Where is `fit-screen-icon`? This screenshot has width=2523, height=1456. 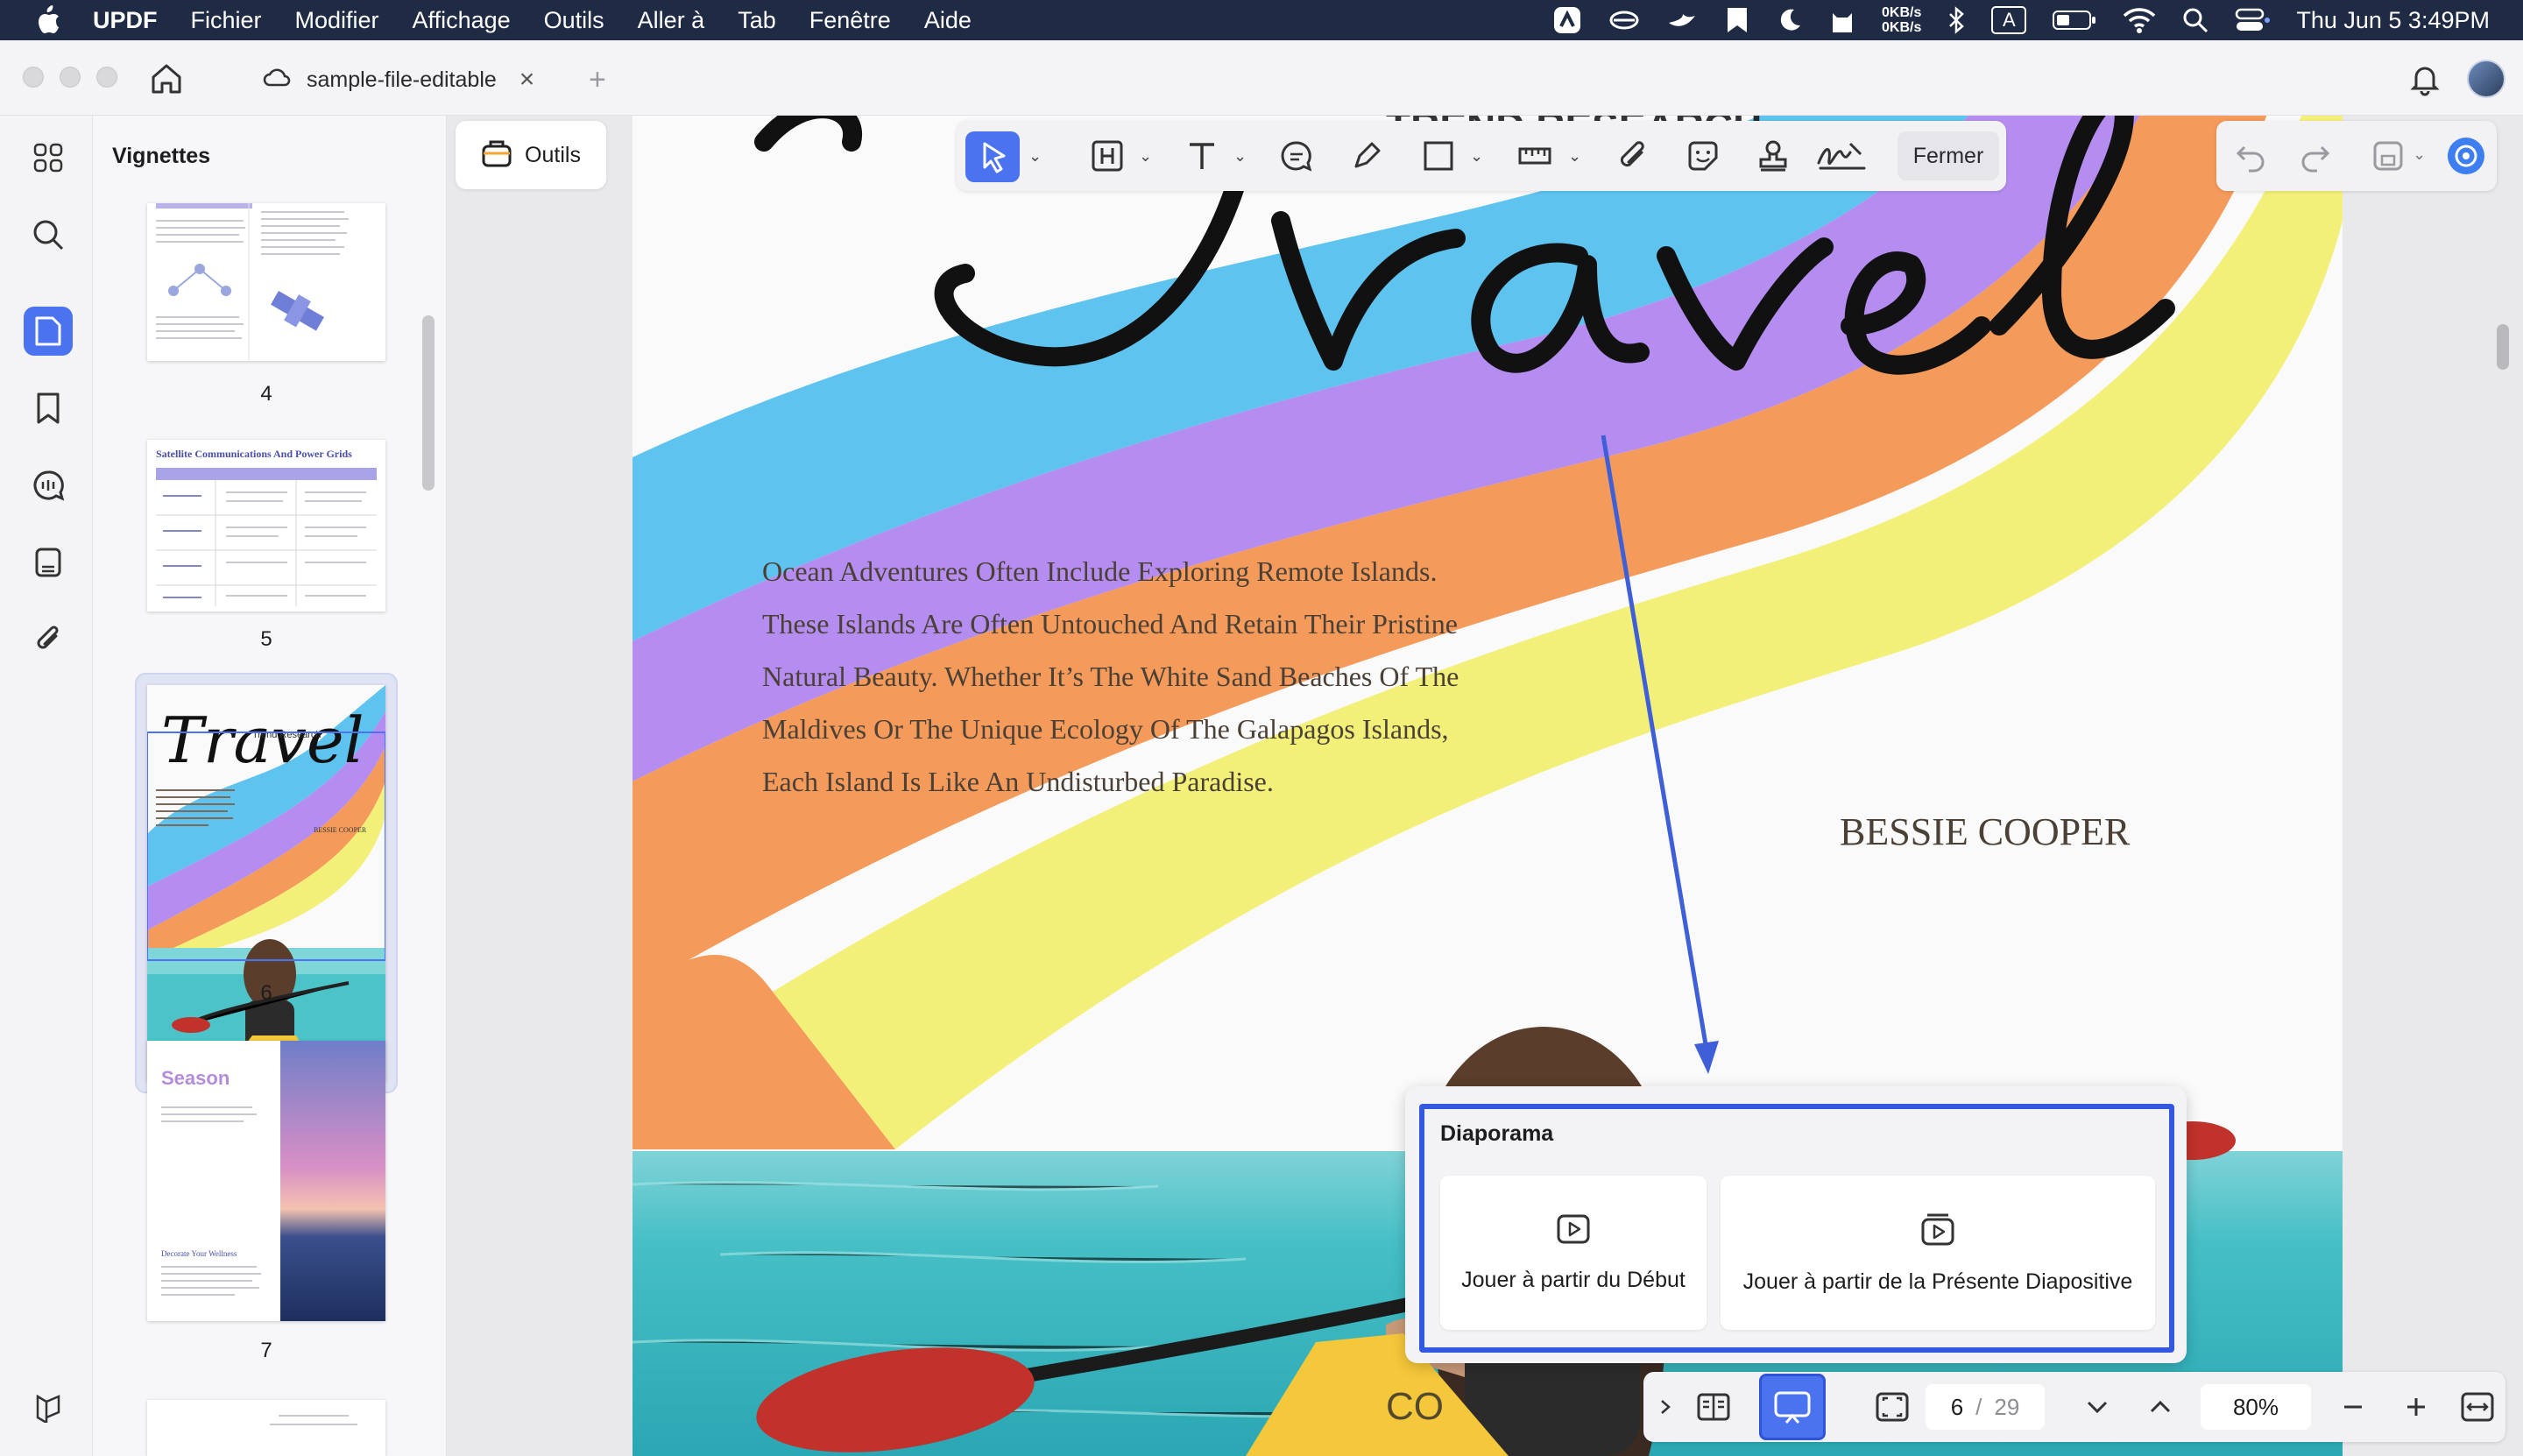
fit-screen-icon is located at coordinates (1892, 1406).